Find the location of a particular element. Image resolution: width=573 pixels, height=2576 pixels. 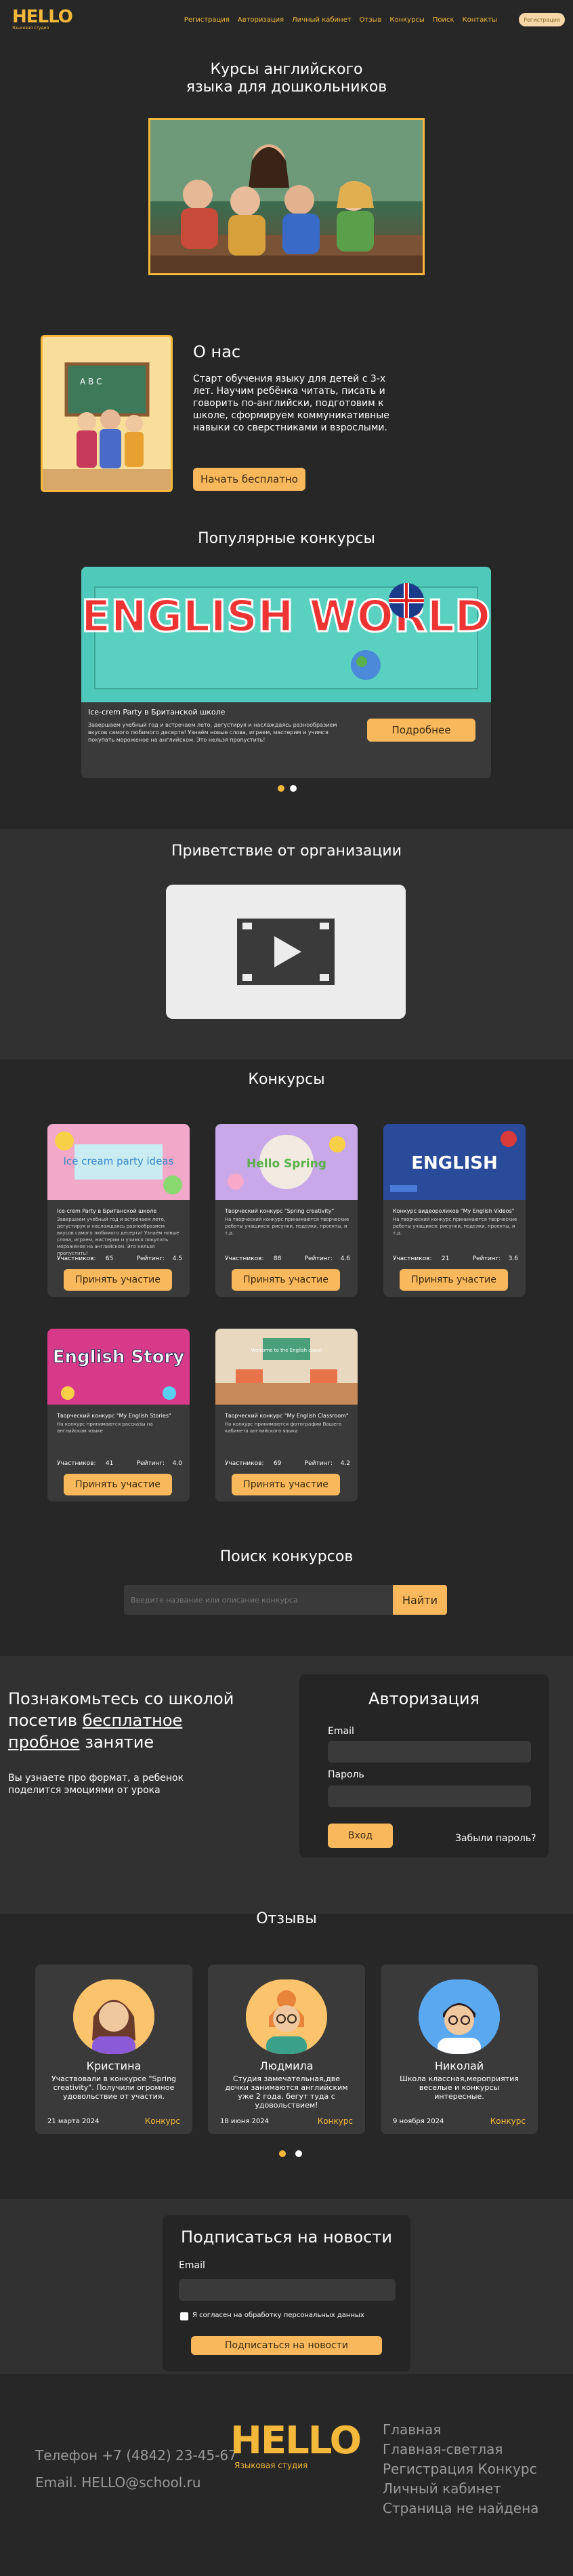

participants-count: 21 is located at coordinates (445, 1258).